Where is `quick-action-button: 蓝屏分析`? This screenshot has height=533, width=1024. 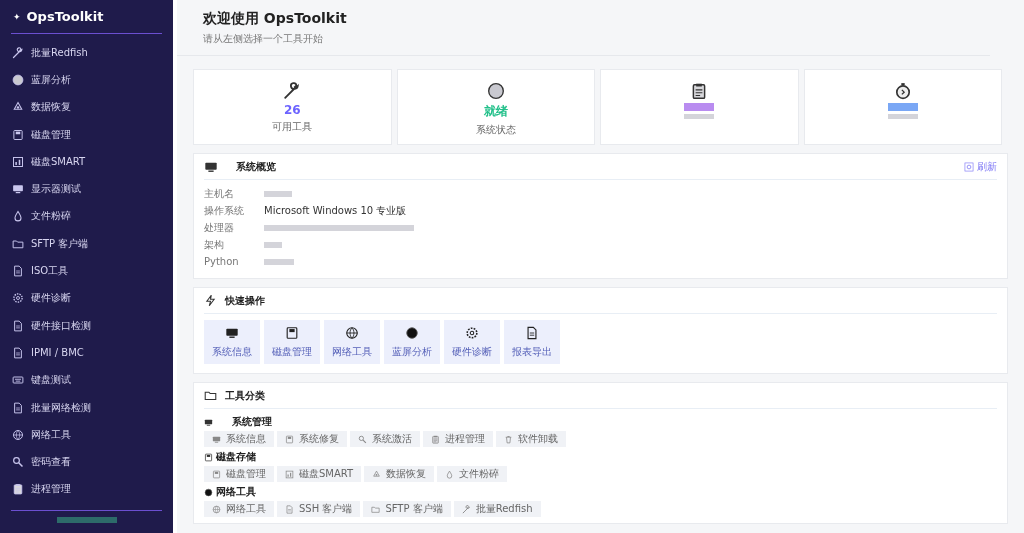 quick-action-button: 蓝屏分析 is located at coordinates (412, 342).